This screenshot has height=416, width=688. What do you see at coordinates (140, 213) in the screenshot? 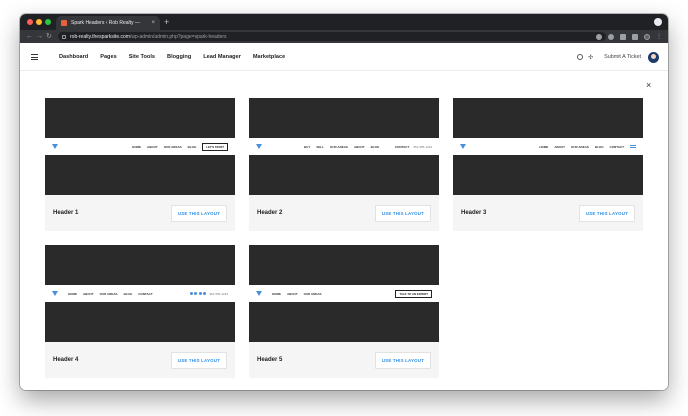
I see `card-footer: Header 1 USE THIS LAYOUT` at bounding box center [140, 213].